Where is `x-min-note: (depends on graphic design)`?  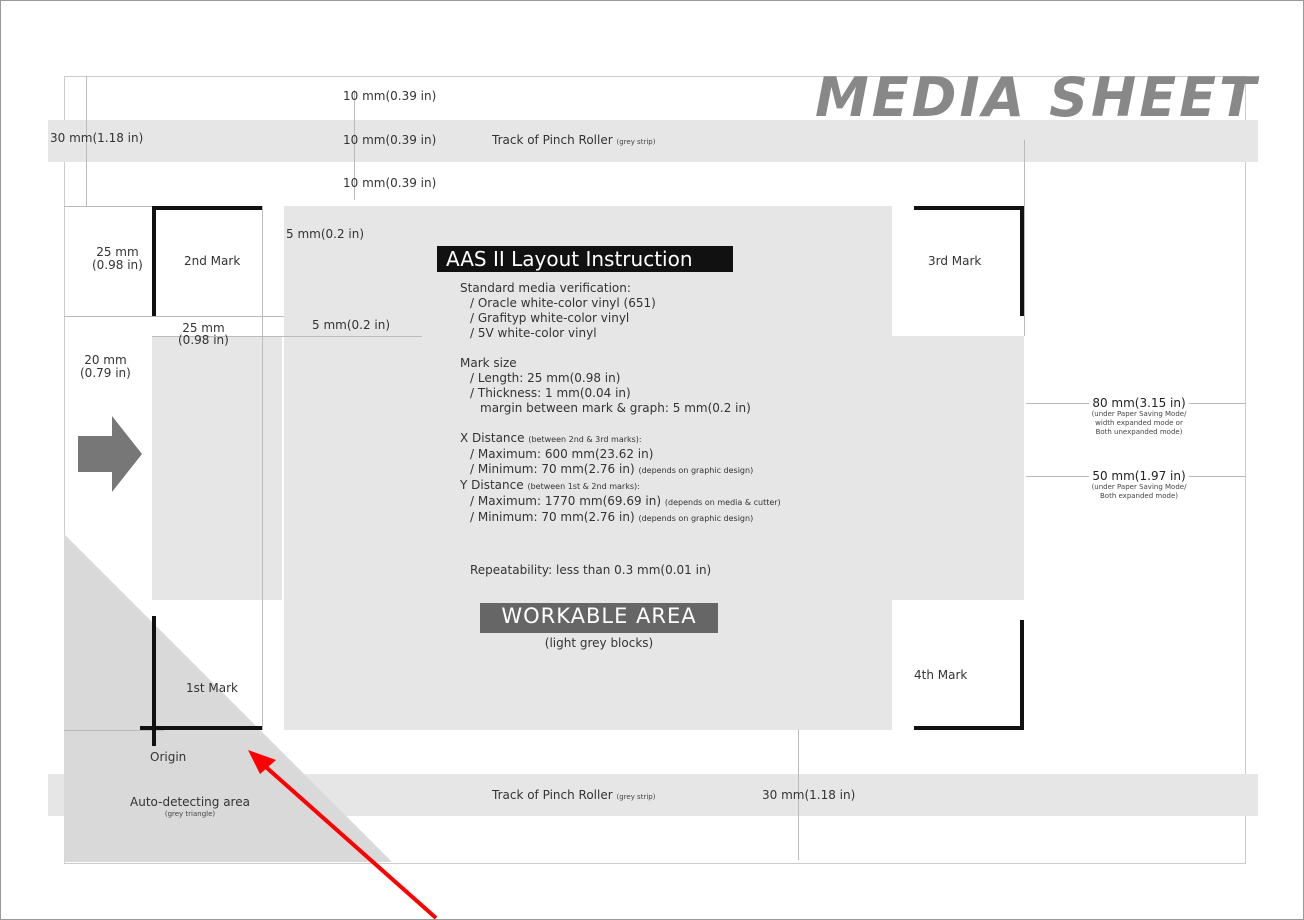 x-min-note: (depends on graphic design) is located at coordinates (696, 470).